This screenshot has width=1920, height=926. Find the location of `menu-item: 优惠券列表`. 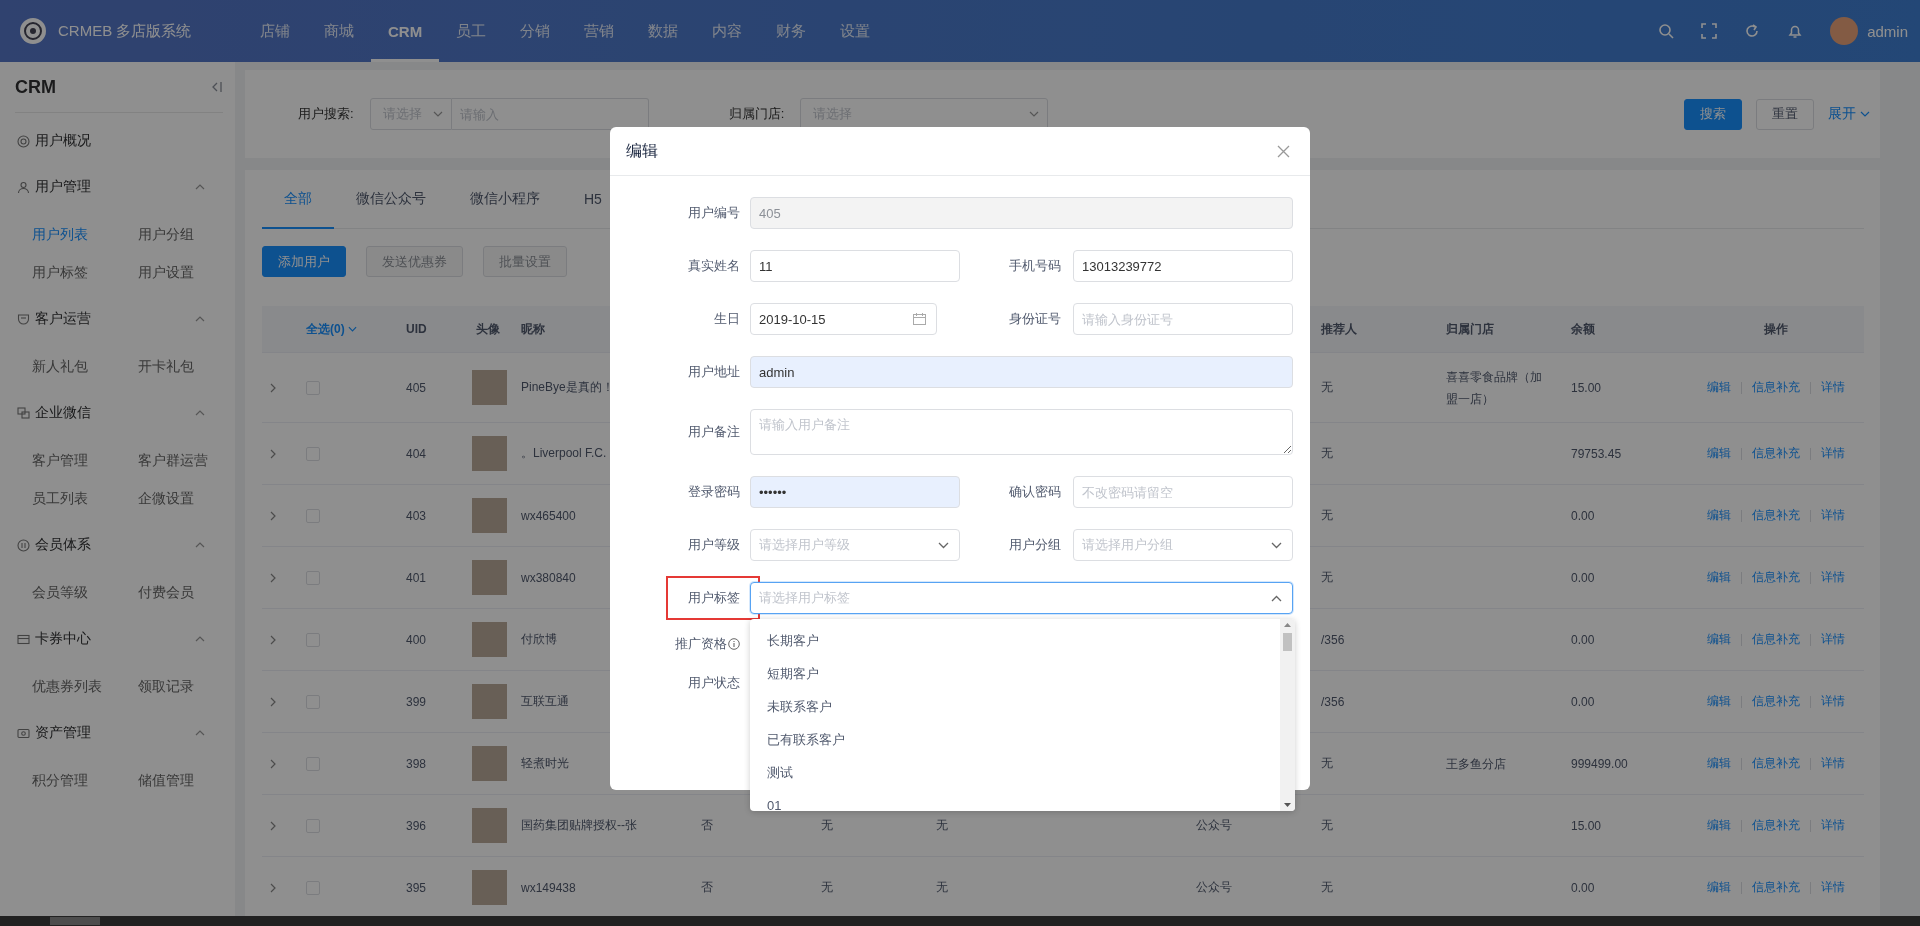

menu-item: 优惠券列表 is located at coordinates (85, 686).